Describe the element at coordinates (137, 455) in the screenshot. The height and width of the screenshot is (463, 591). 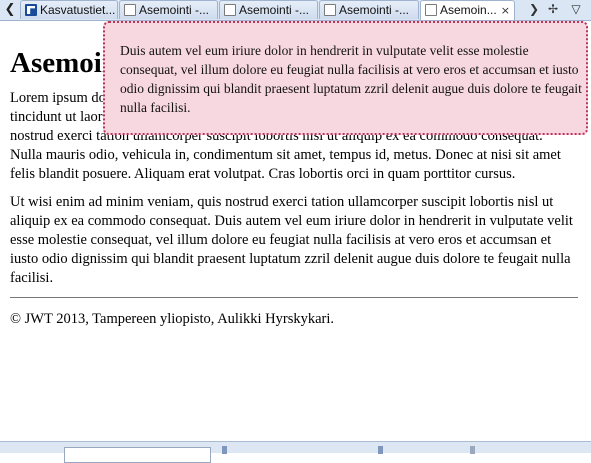
I see `find-input` at that location.